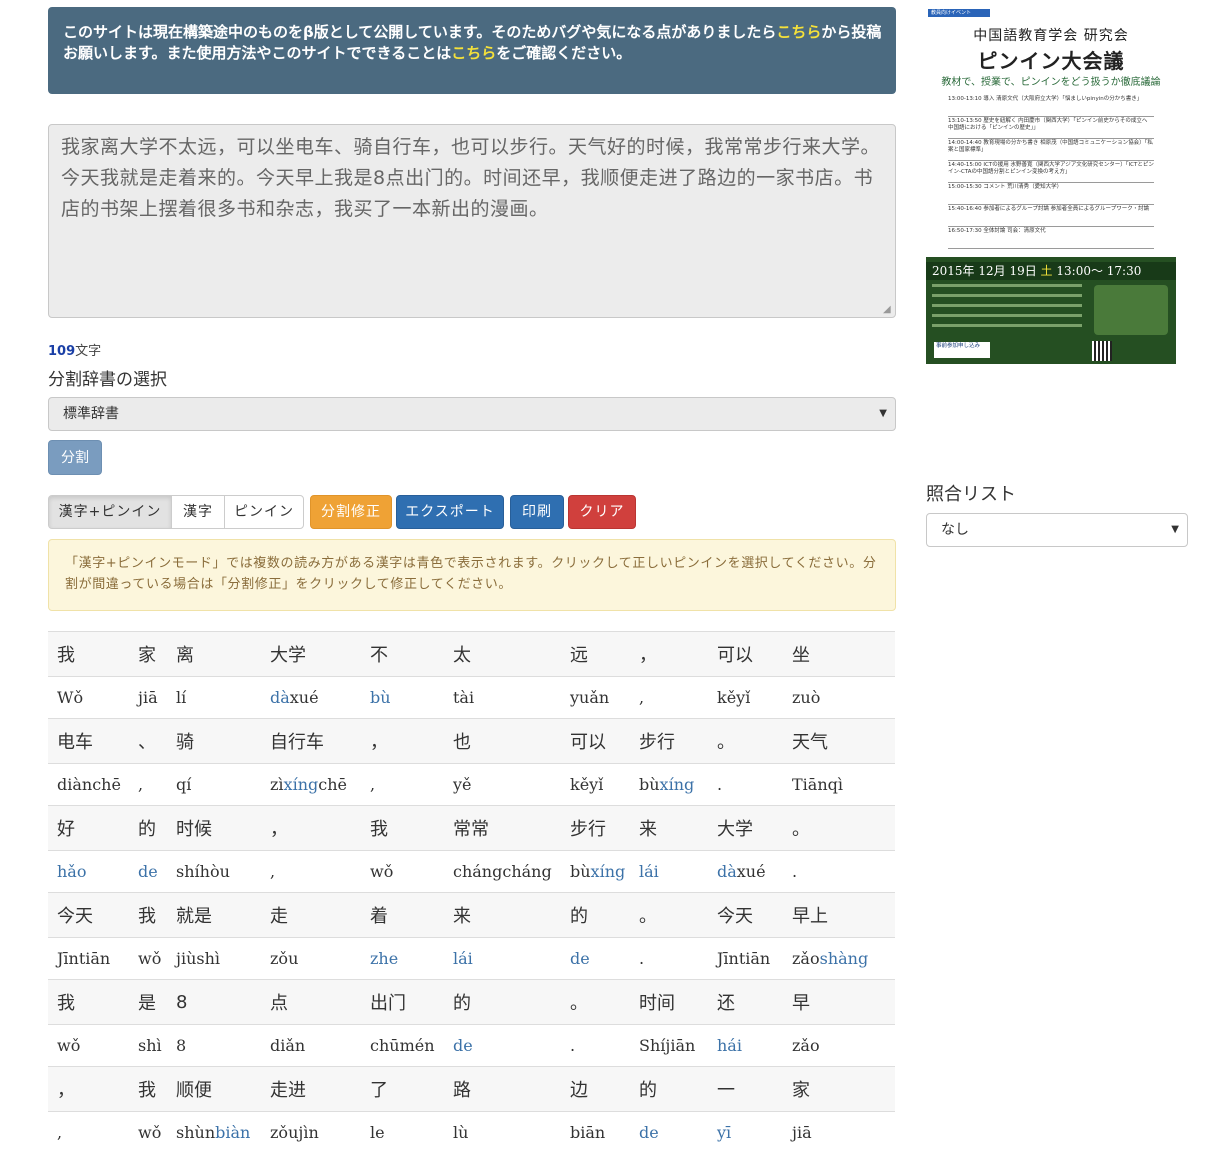  Describe the element at coordinates (602, 512) in the screenshot. I see `clear-button: クリア` at that location.